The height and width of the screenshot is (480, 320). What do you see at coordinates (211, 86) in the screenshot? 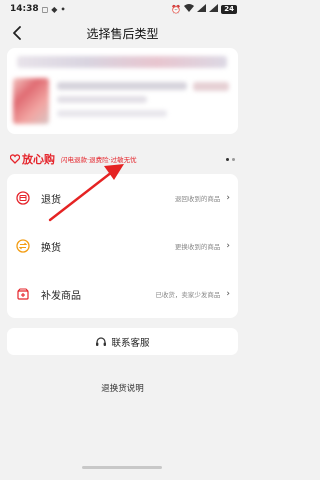
I see `product-blur-price` at bounding box center [211, 86].